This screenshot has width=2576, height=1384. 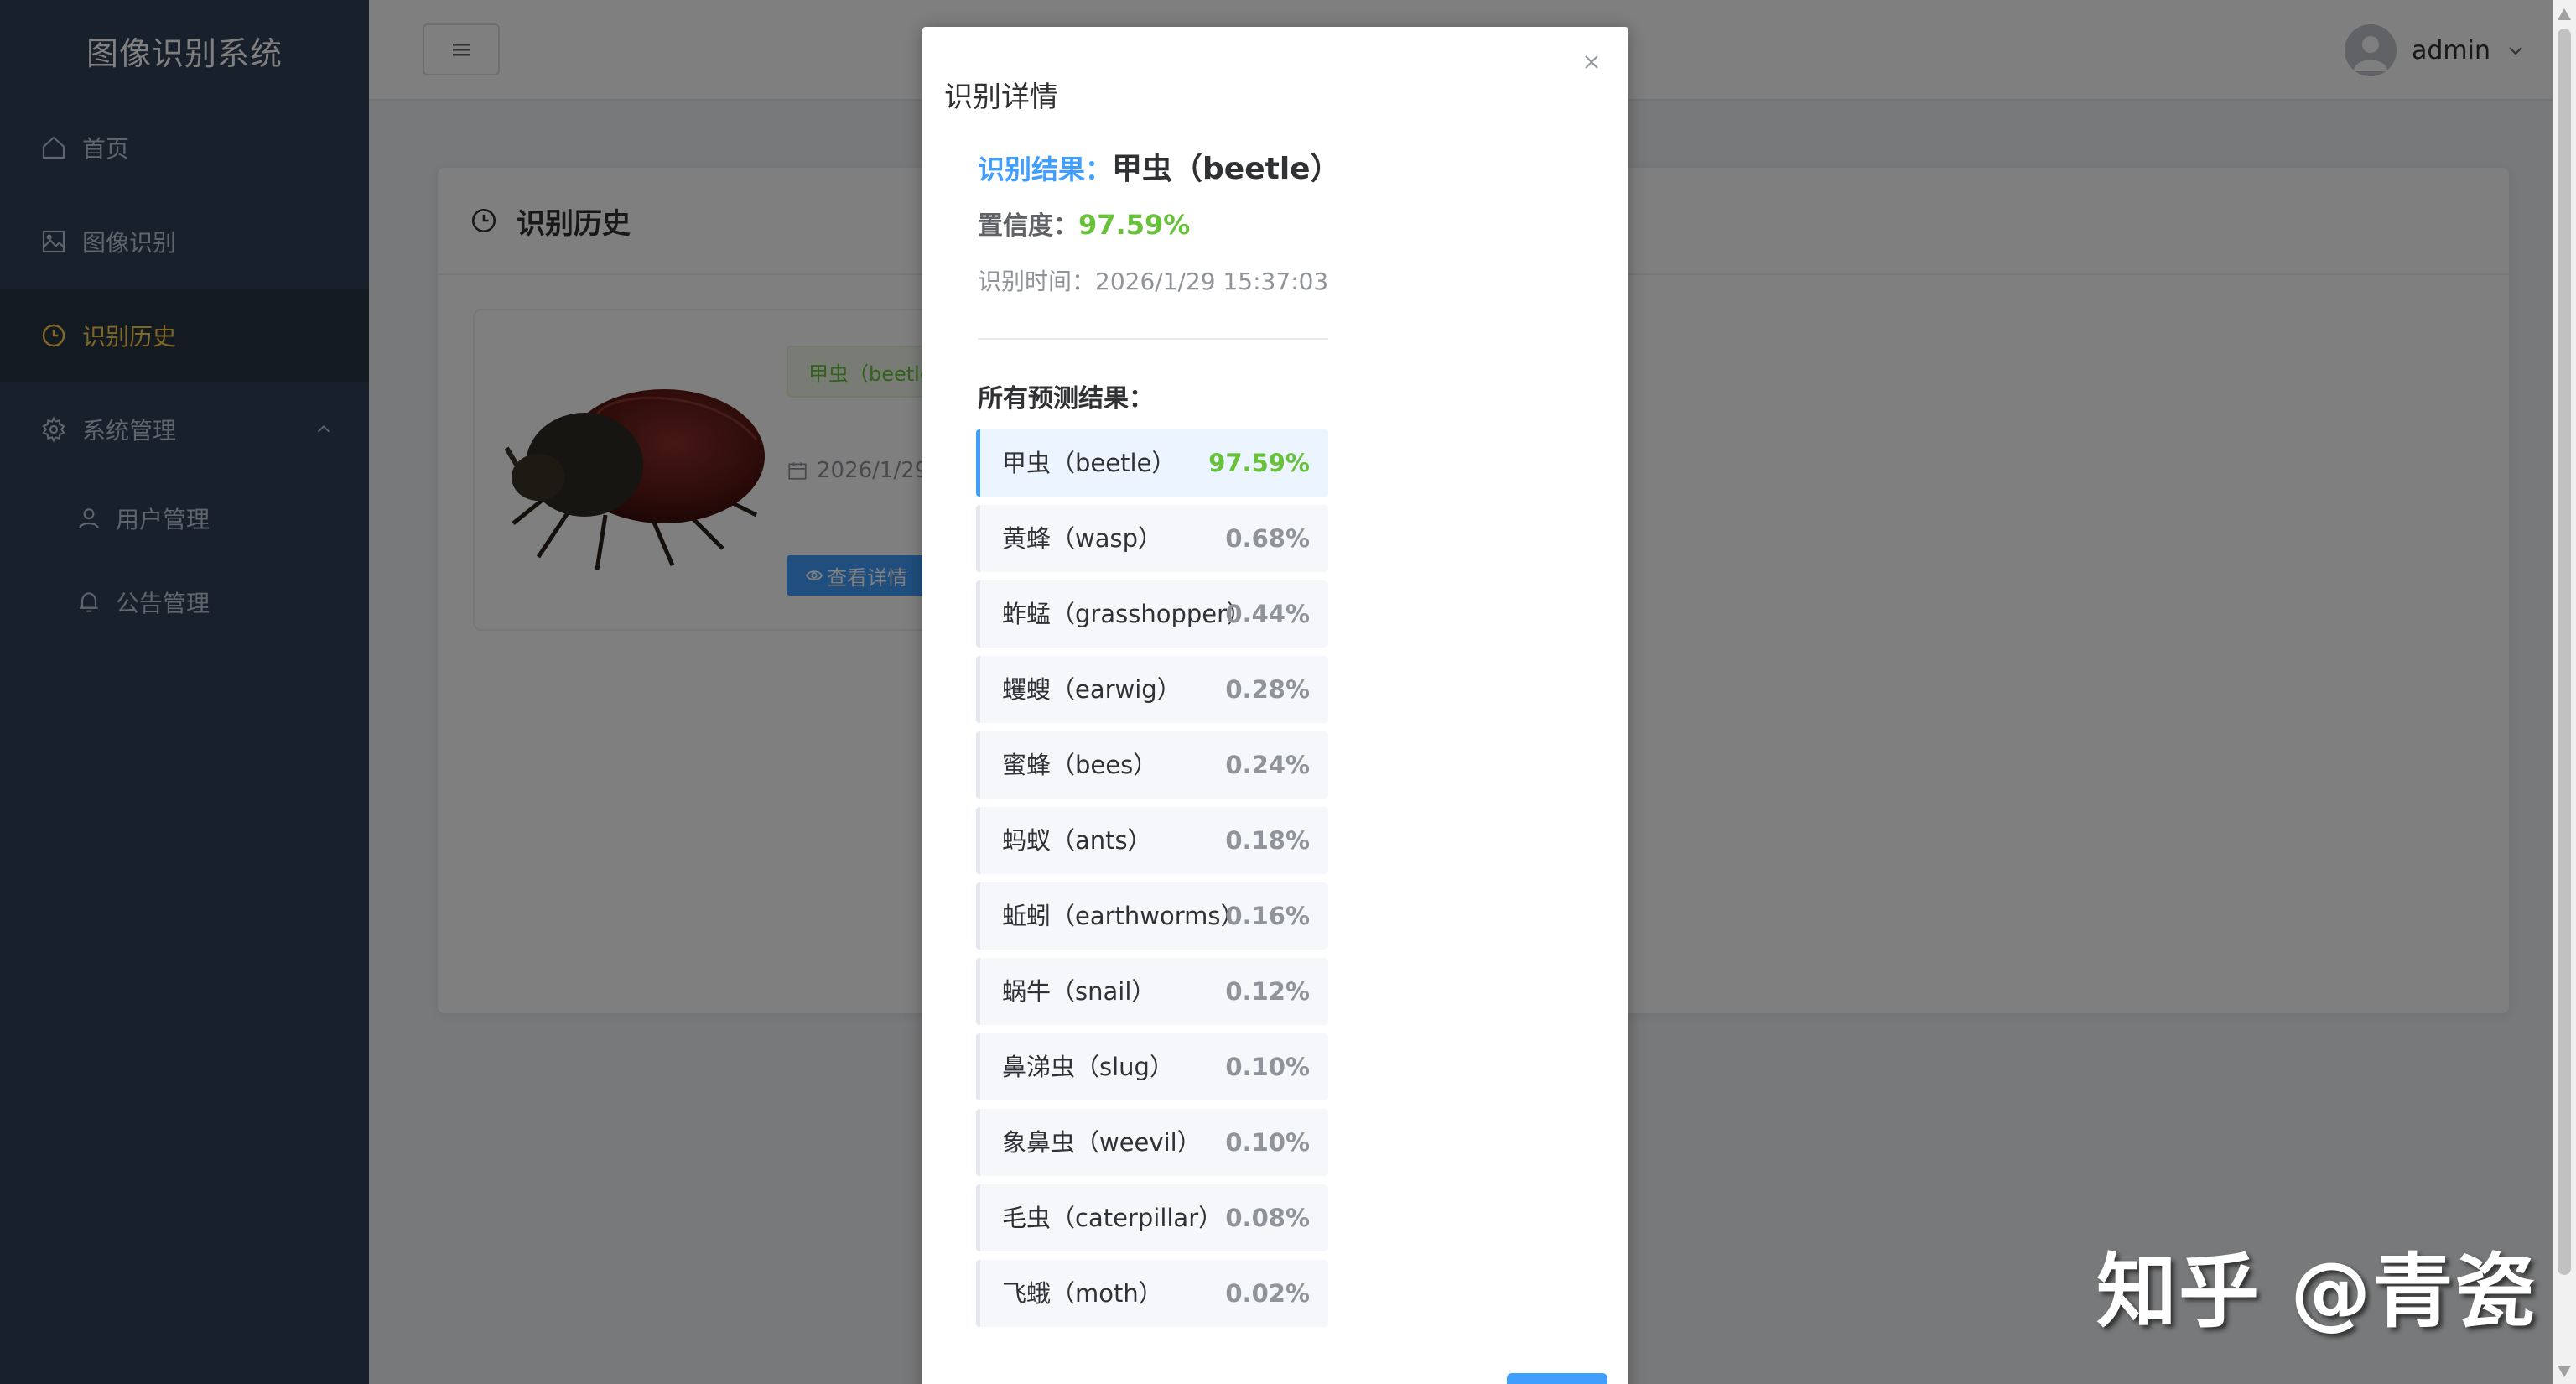 I want to click on time-label: 识别时间：, so click(x=1037, y=281).